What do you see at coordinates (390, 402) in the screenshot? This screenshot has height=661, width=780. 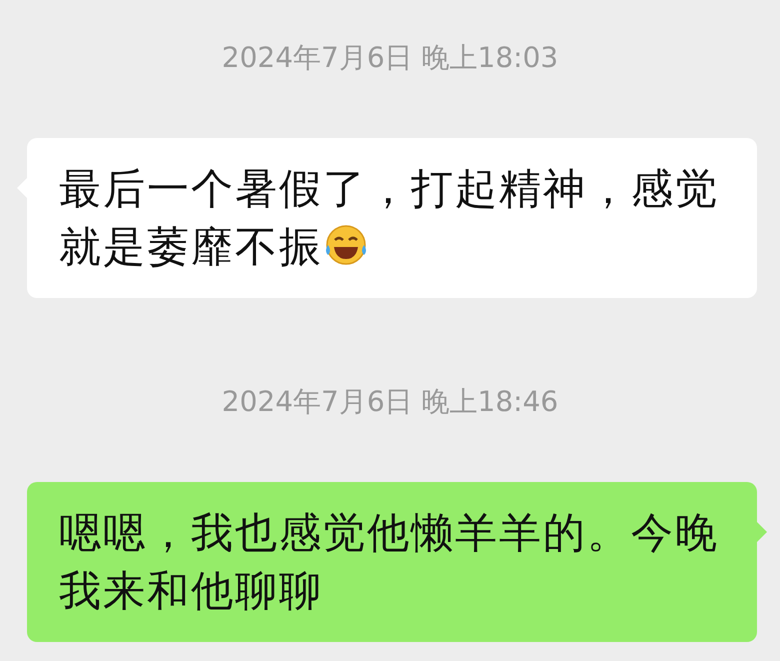 I see `timestamp: 2024年7月6日 晚上18:46` at bounding box center [390, 402].